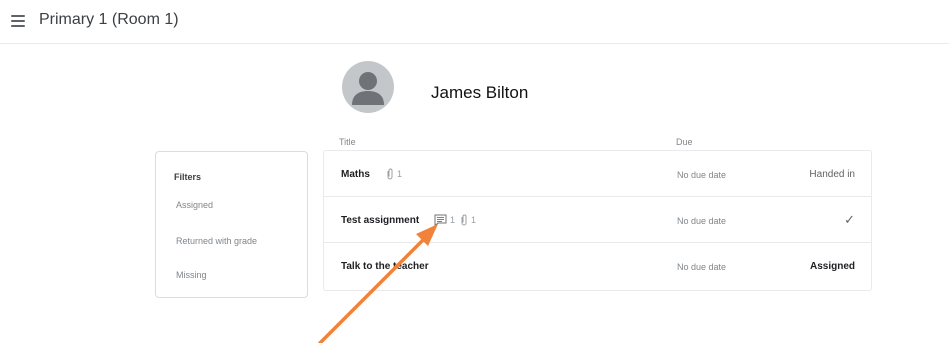 This screenshot has width=949, height=343. I want to click on column-header-title: Title, so click(347, 142).